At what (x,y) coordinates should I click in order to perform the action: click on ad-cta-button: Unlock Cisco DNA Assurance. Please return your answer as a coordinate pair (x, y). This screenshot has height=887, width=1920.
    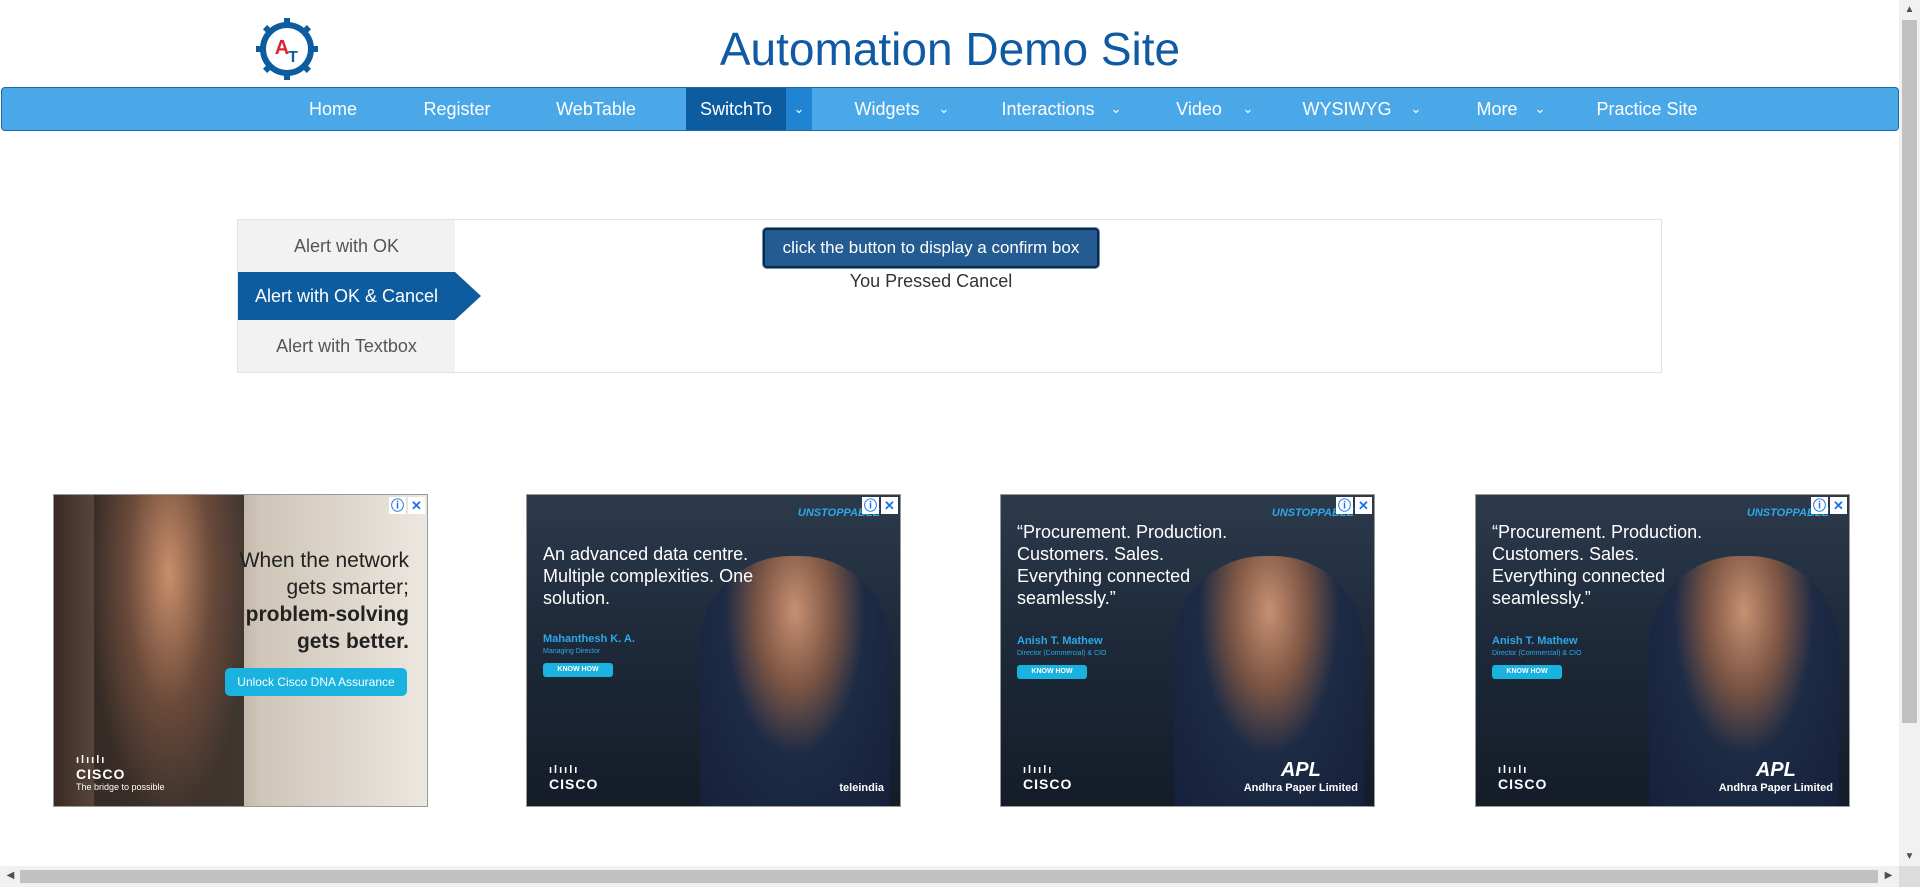
    Looking at the image, I should click on (316, 682).